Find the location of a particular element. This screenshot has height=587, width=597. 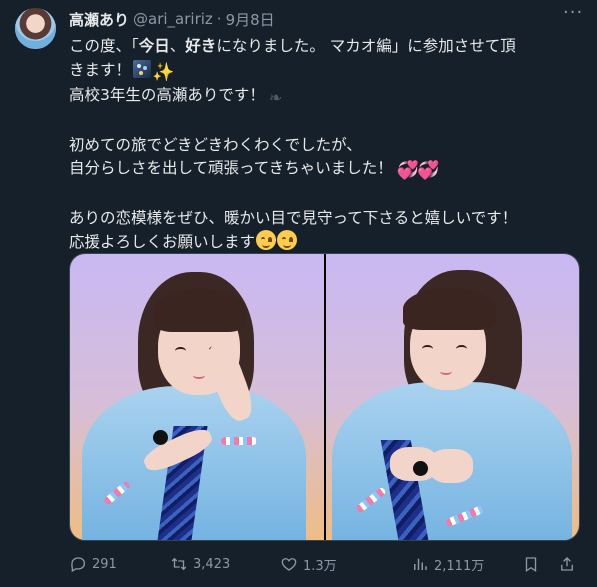

heart-icon is located at coordinates (289, 564).